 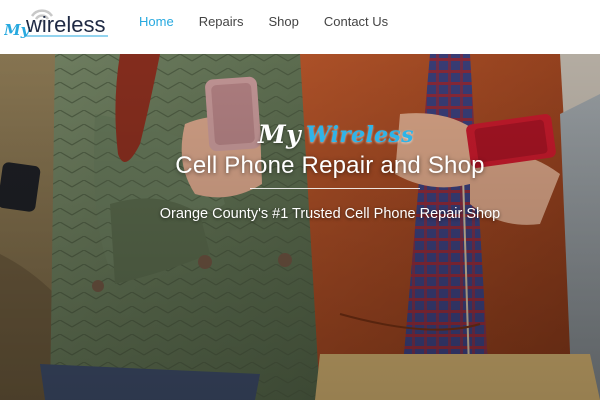 What do you see at coordinates (156, 22) in the screenshot?
I see `nav-home: Home` at bounding box center [156, 22].